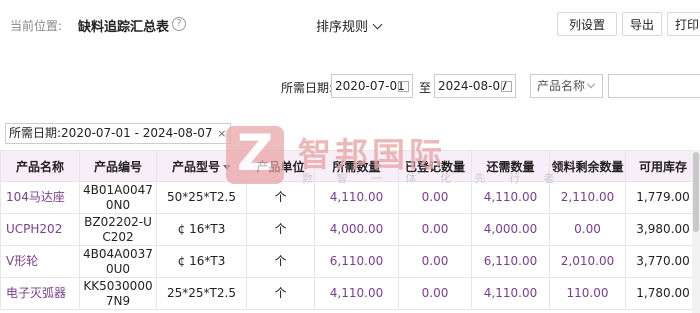 The image size is (700, 313). Describe the element at coordinates (179, 24) in the screenshot. I see `help-icon: ?` at that location.